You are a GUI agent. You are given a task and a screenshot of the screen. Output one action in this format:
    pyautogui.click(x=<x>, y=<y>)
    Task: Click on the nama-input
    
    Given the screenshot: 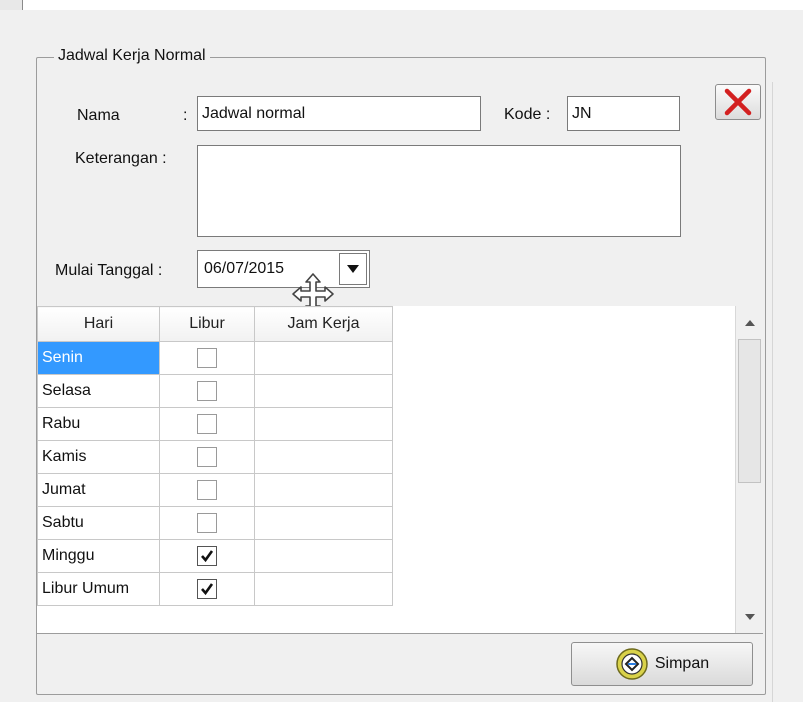 What is the action you would take?
    pyautogui.click(x=339, y=113)
    